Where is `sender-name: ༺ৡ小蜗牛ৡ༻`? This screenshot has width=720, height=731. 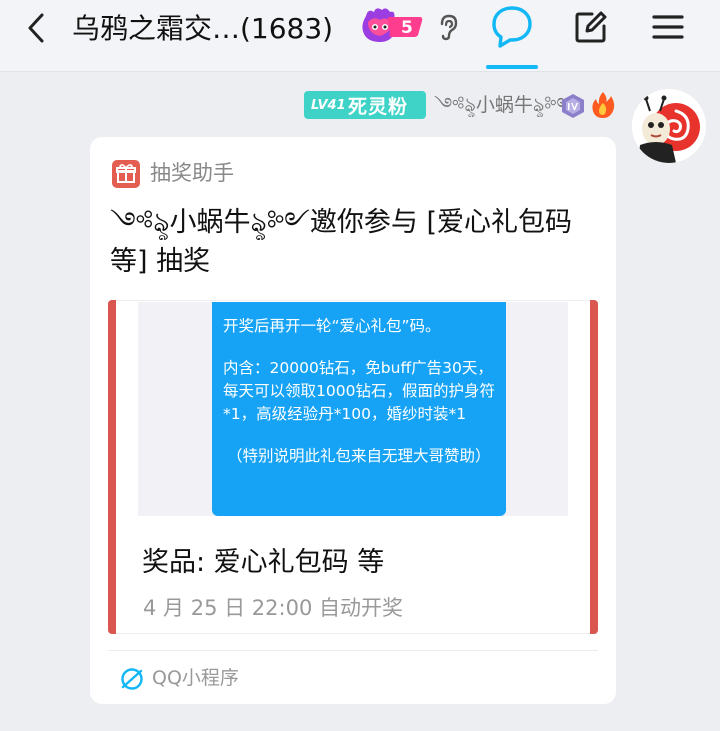
sender-name: ༺ৡ小蜗牛ৡ༻ is located at coordinates (504, 105).